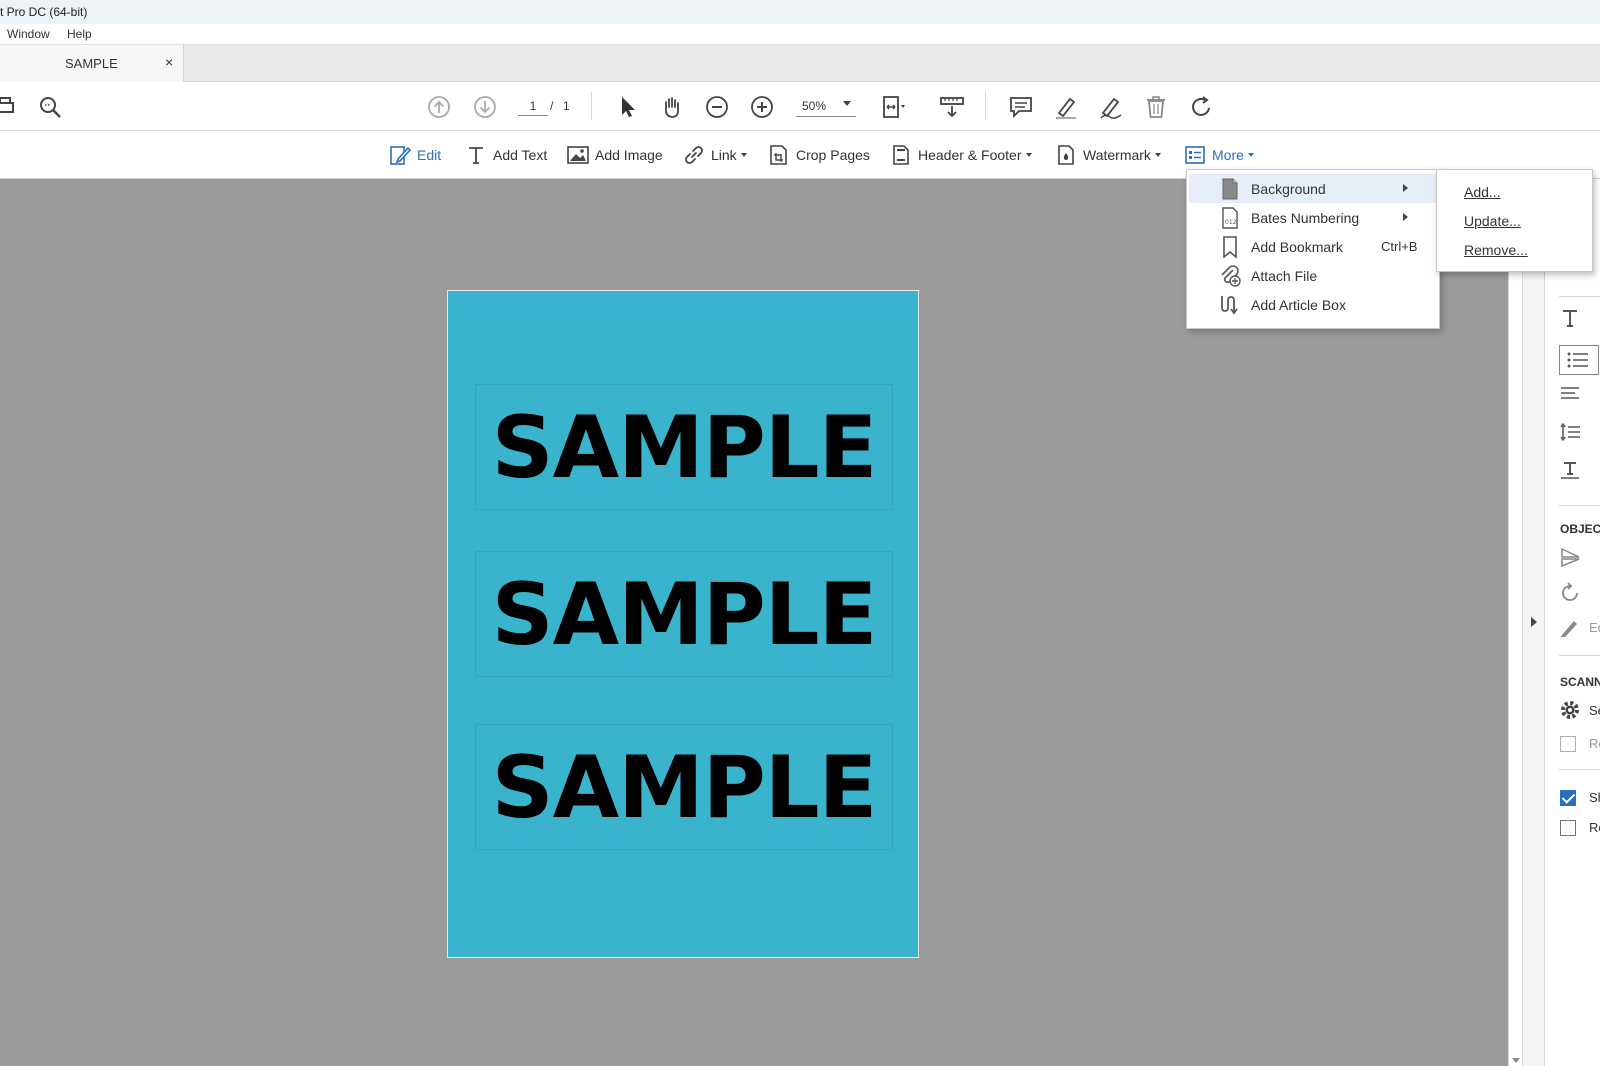 Image resolution: width=1600 pixels, height=1066 pixels. What do you see at coordinates (1111, 107) in the screenshot?
I see `sign-icon` at bounding box center [1111, 107].